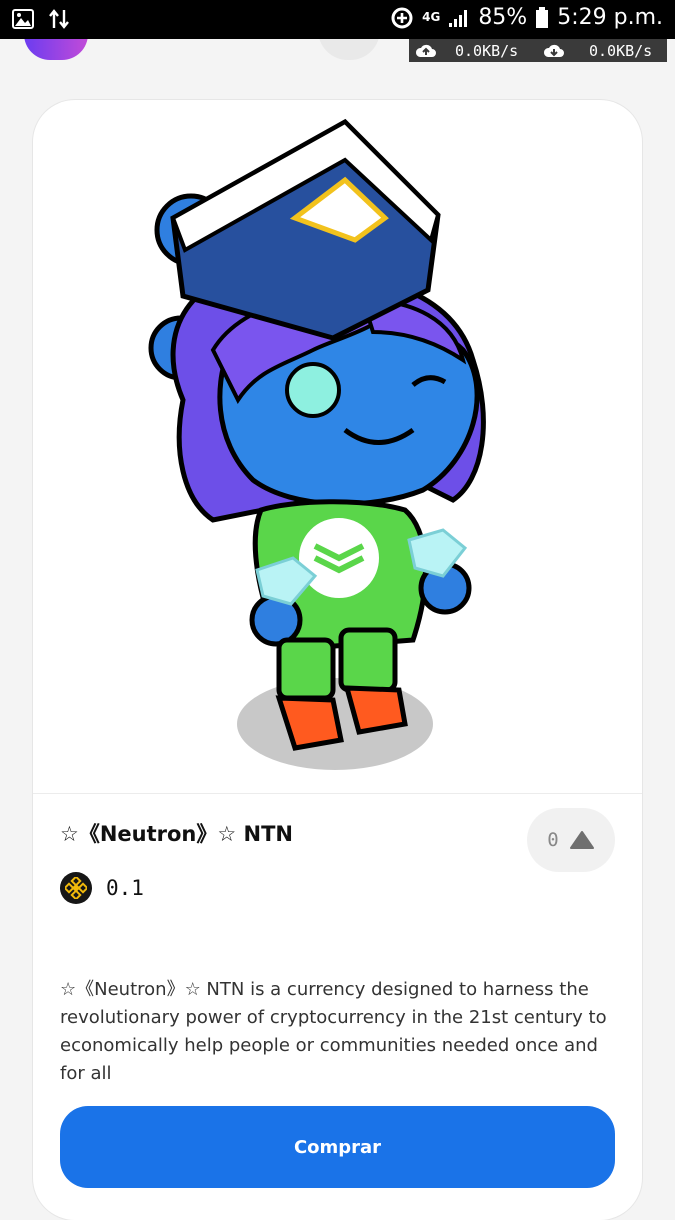 The width and height of the screenshot is (675, 1220). Describe the element at coordinates (425, 50) in the screenshot. I see `upload-cloud-icon` at that location.